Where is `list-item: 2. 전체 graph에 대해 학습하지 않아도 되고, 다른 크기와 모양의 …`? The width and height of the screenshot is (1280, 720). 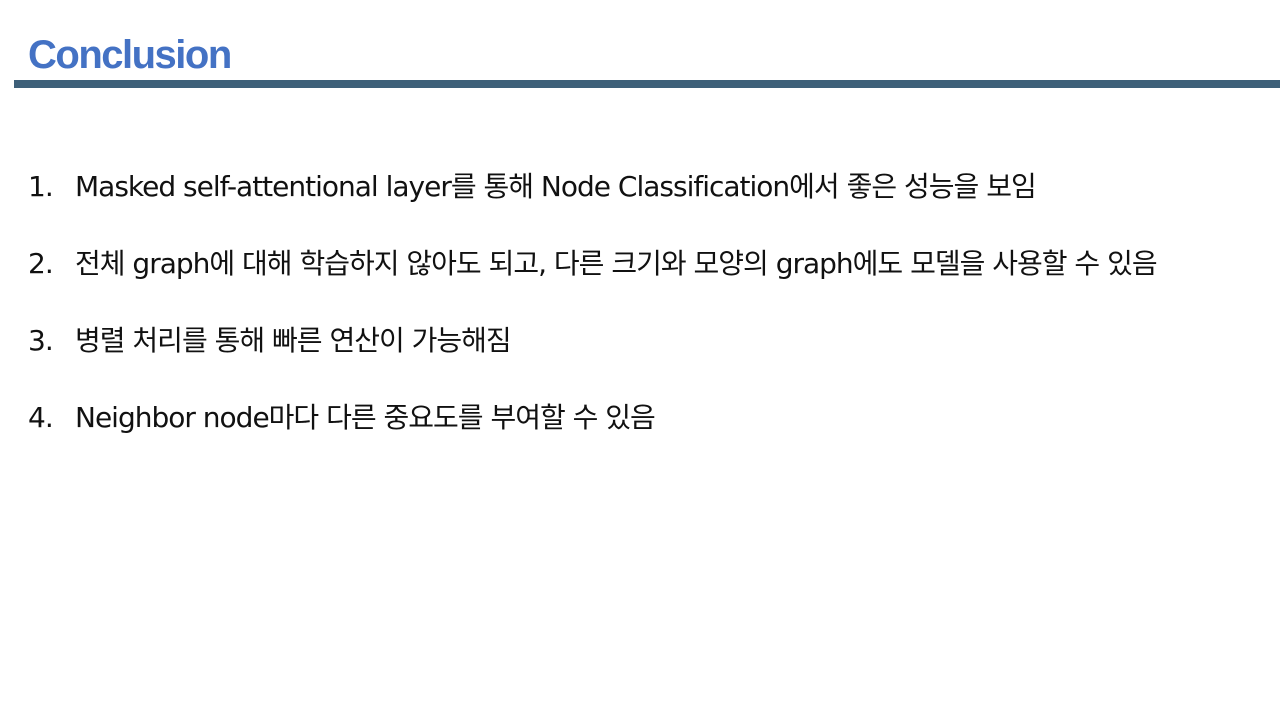
list-item: 2. 전체 graph에 대해 학습하지 않아도 되고, 다른 크기와 모양의 … is located at coordinates (648, 264).